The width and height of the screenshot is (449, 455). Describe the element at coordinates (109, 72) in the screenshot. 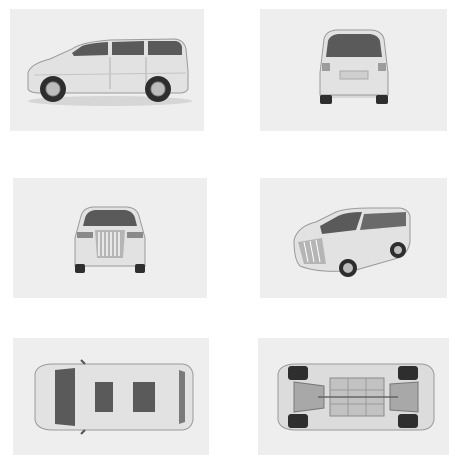

I see `car-side-view-image` at that location.